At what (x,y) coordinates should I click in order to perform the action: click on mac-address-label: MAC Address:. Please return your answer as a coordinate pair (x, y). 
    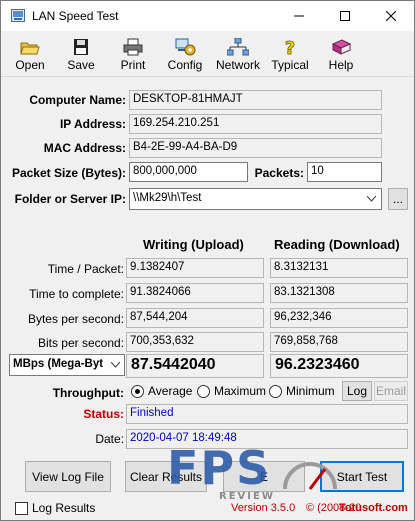
    Looking at the image, I should click on (84, 148).